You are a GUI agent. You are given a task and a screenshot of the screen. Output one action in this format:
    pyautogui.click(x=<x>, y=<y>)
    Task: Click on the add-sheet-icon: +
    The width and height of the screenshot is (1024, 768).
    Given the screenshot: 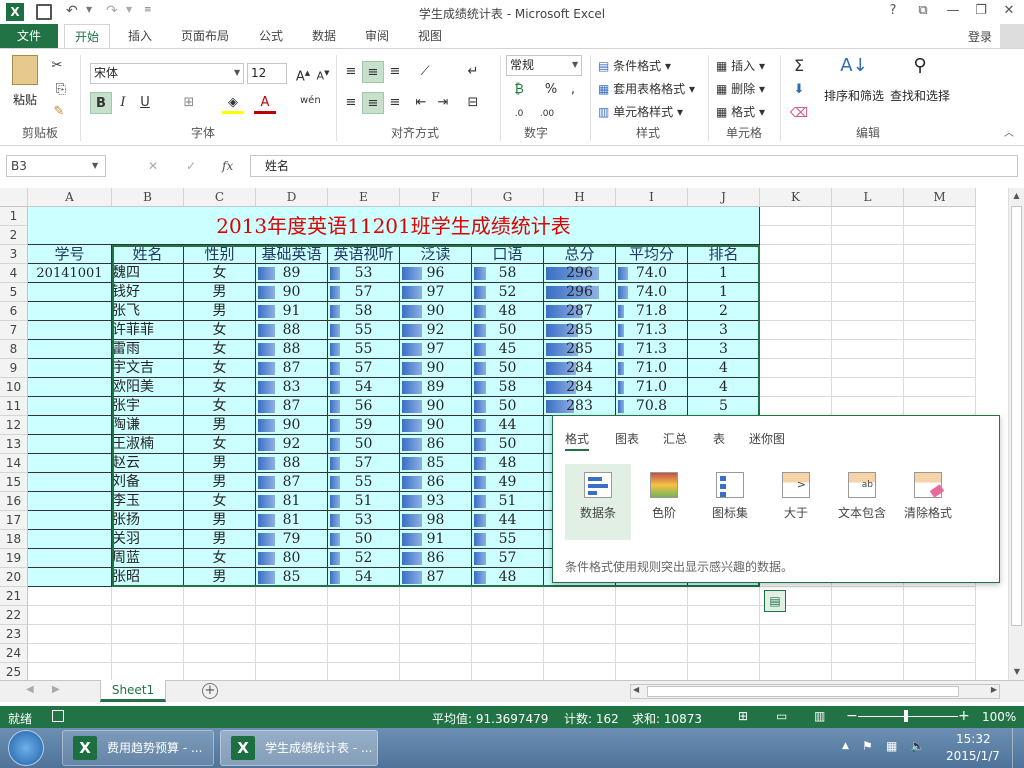 What is the action you would take?
    pyautogui.click(x=210, y=691)
    